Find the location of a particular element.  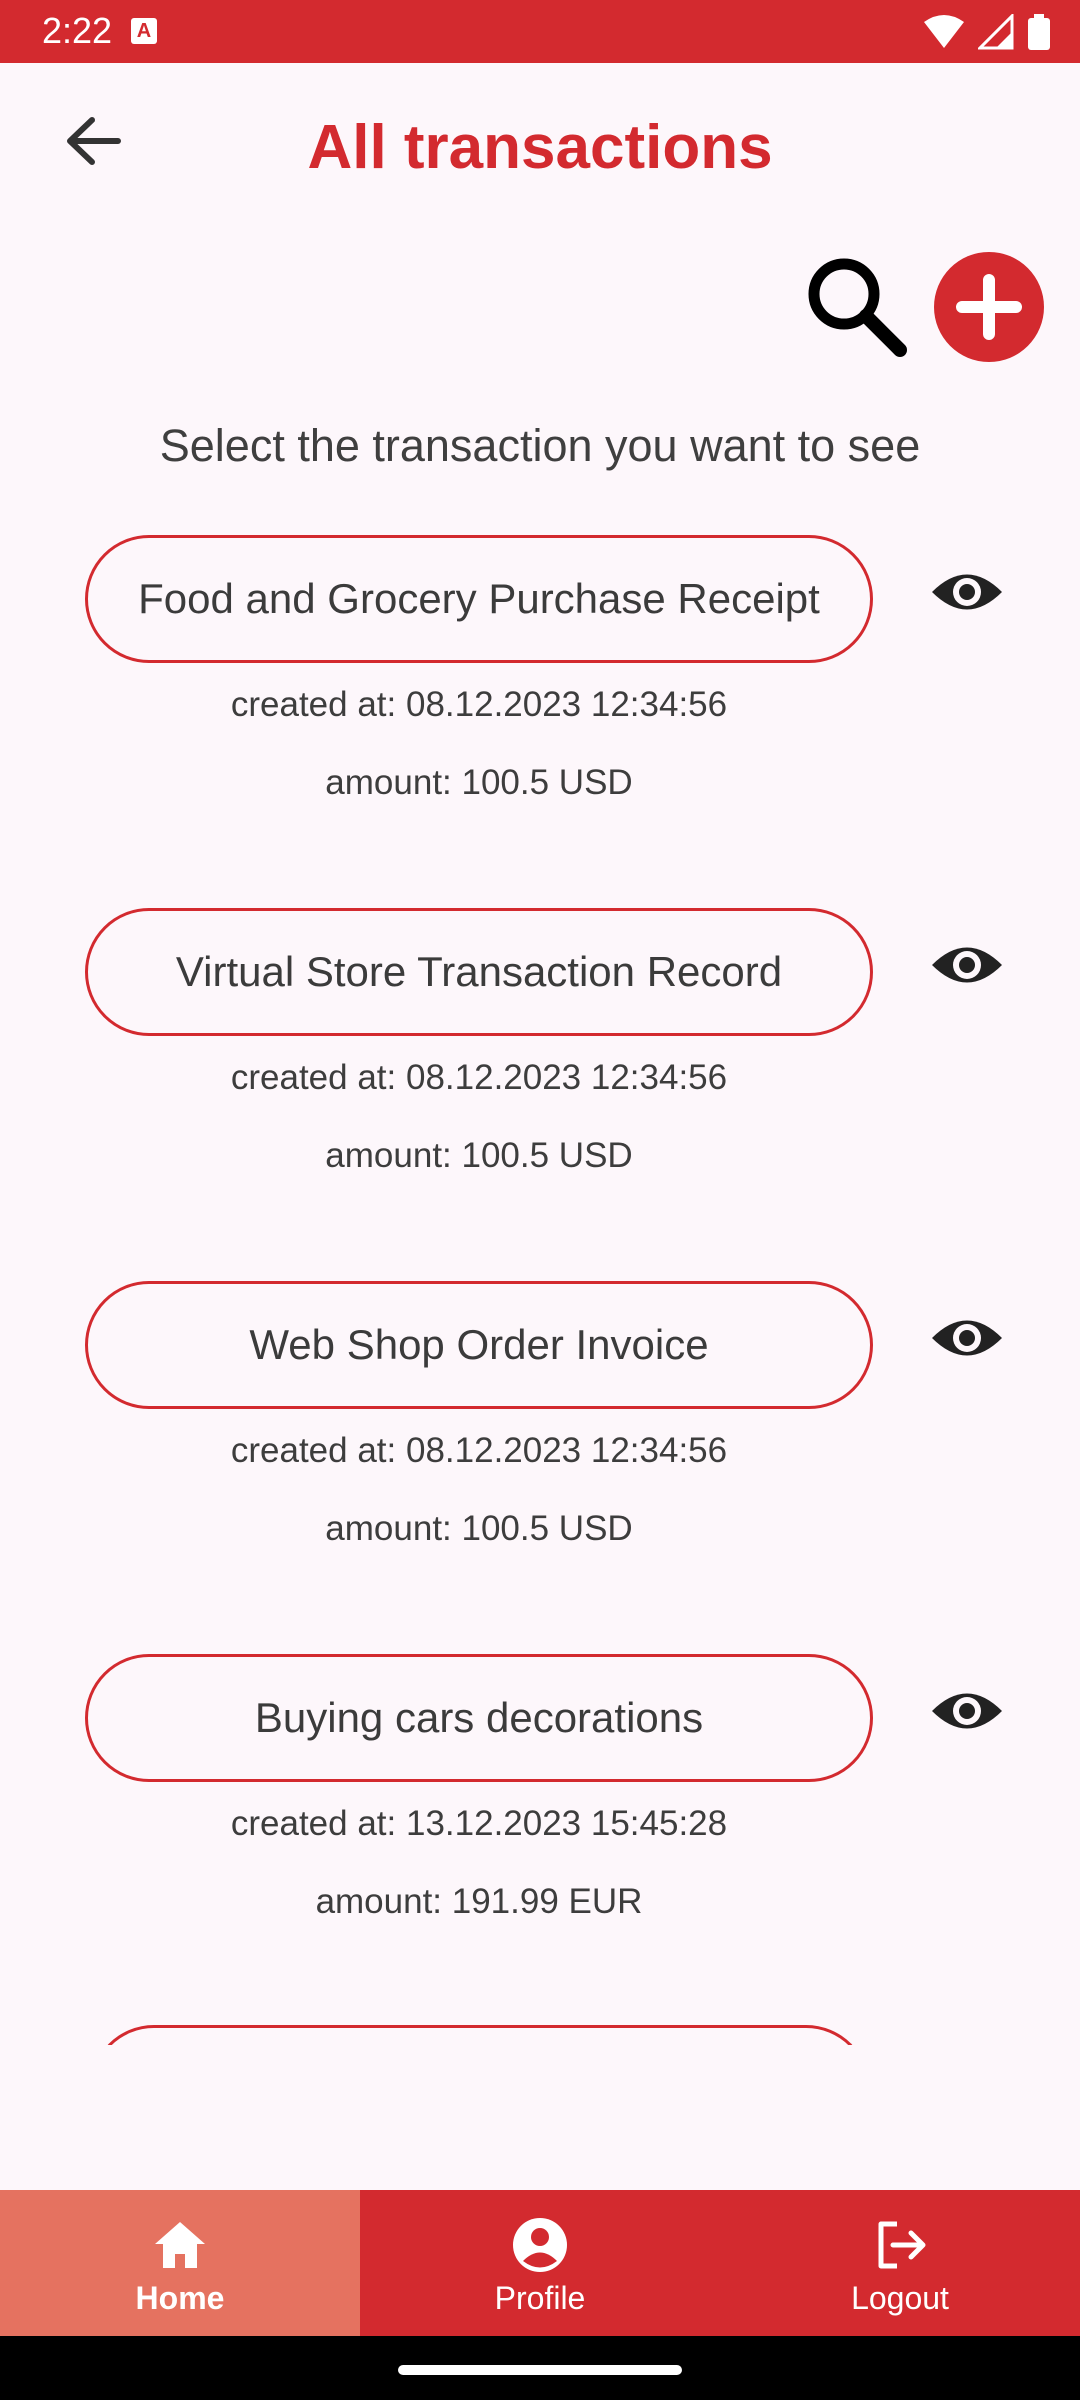

bottom-nav: Home Profile Logout is located at coordinates (540, 2263).